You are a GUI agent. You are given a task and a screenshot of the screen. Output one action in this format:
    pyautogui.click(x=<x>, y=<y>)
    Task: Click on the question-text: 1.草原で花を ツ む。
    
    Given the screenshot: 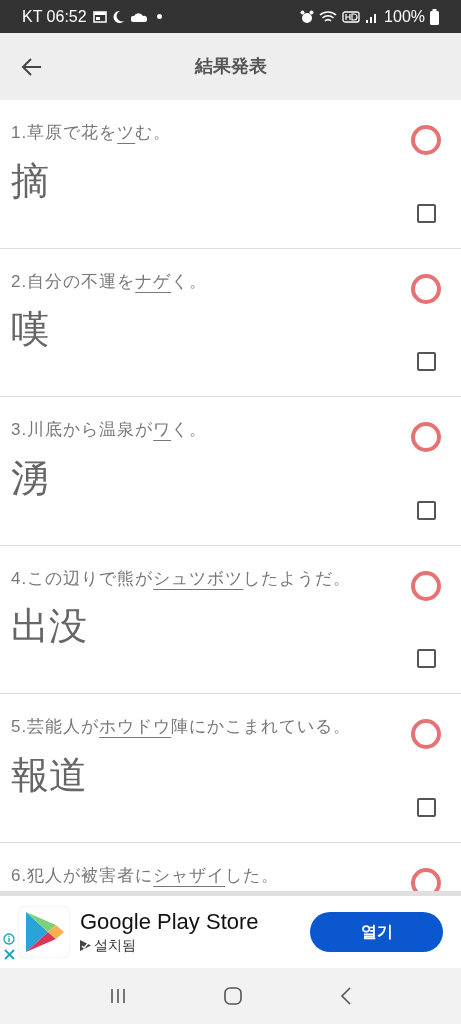 What is the action you would take?
    pyautogui.click(x=92, y=133)
    